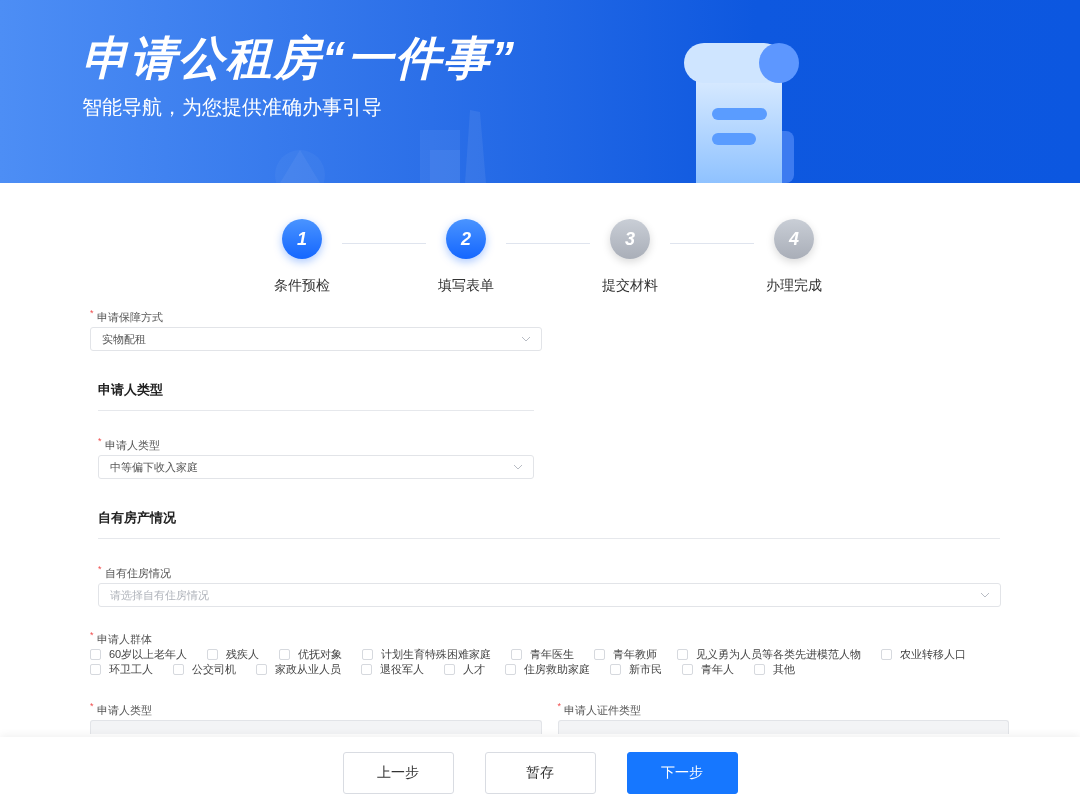  Describe the element at coordinates (794, 286) in the screenshot. I see `step-label: 办理完成` at that location.